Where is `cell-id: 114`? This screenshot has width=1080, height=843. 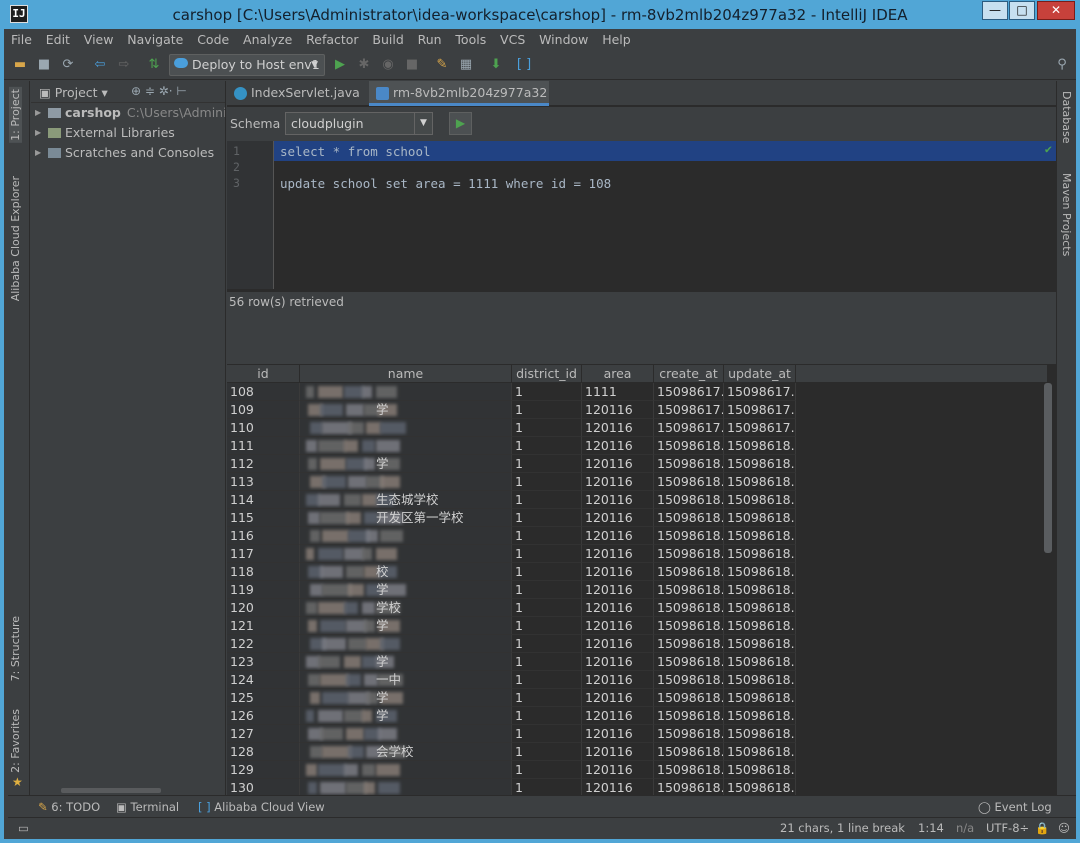
cell-id: 114 is located at coordinates (263, 500).